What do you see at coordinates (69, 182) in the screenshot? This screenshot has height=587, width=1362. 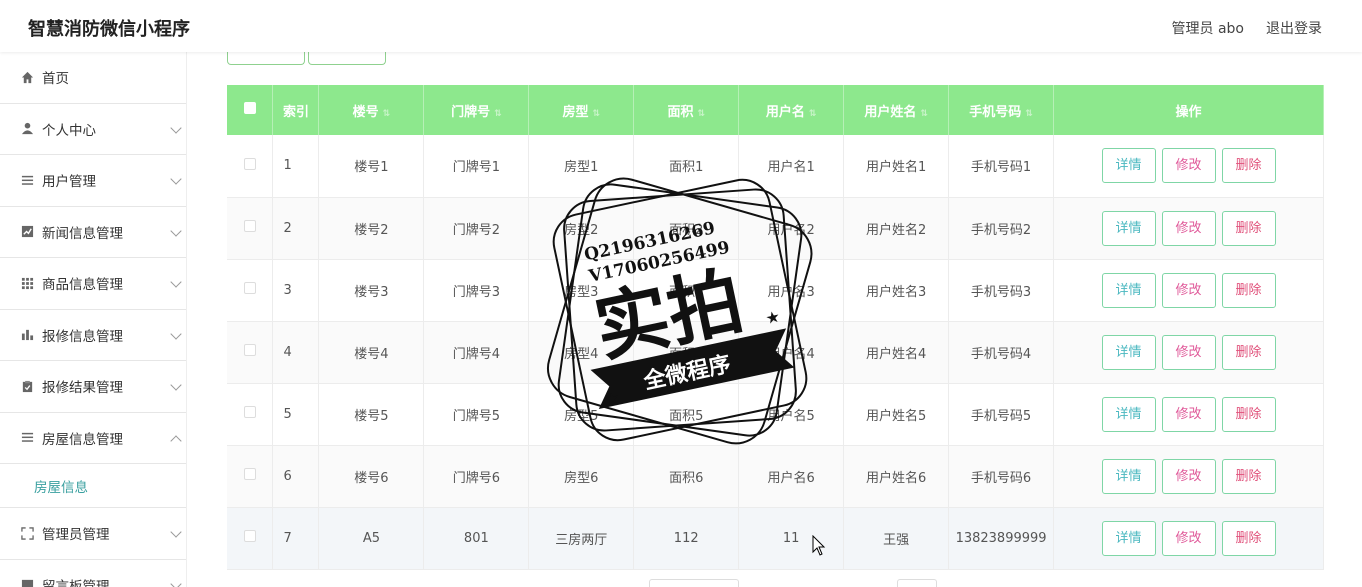 I see `sidebar-item-label: 用户管理` at bounding box center [69, 182].